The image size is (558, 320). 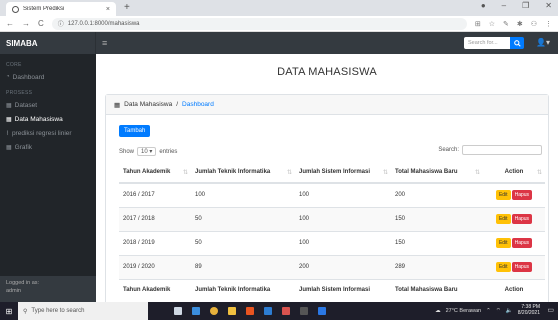 I want to click on entries-select-value: 10, so click(x=144, y=152).